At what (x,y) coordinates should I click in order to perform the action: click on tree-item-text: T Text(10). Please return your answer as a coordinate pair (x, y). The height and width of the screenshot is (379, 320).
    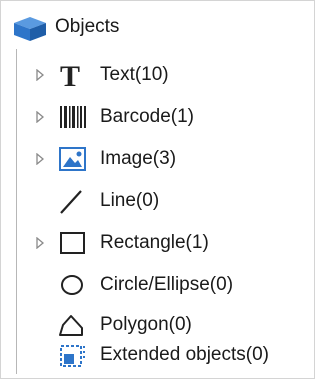
    Looking at the image, I should click on (157, 75).